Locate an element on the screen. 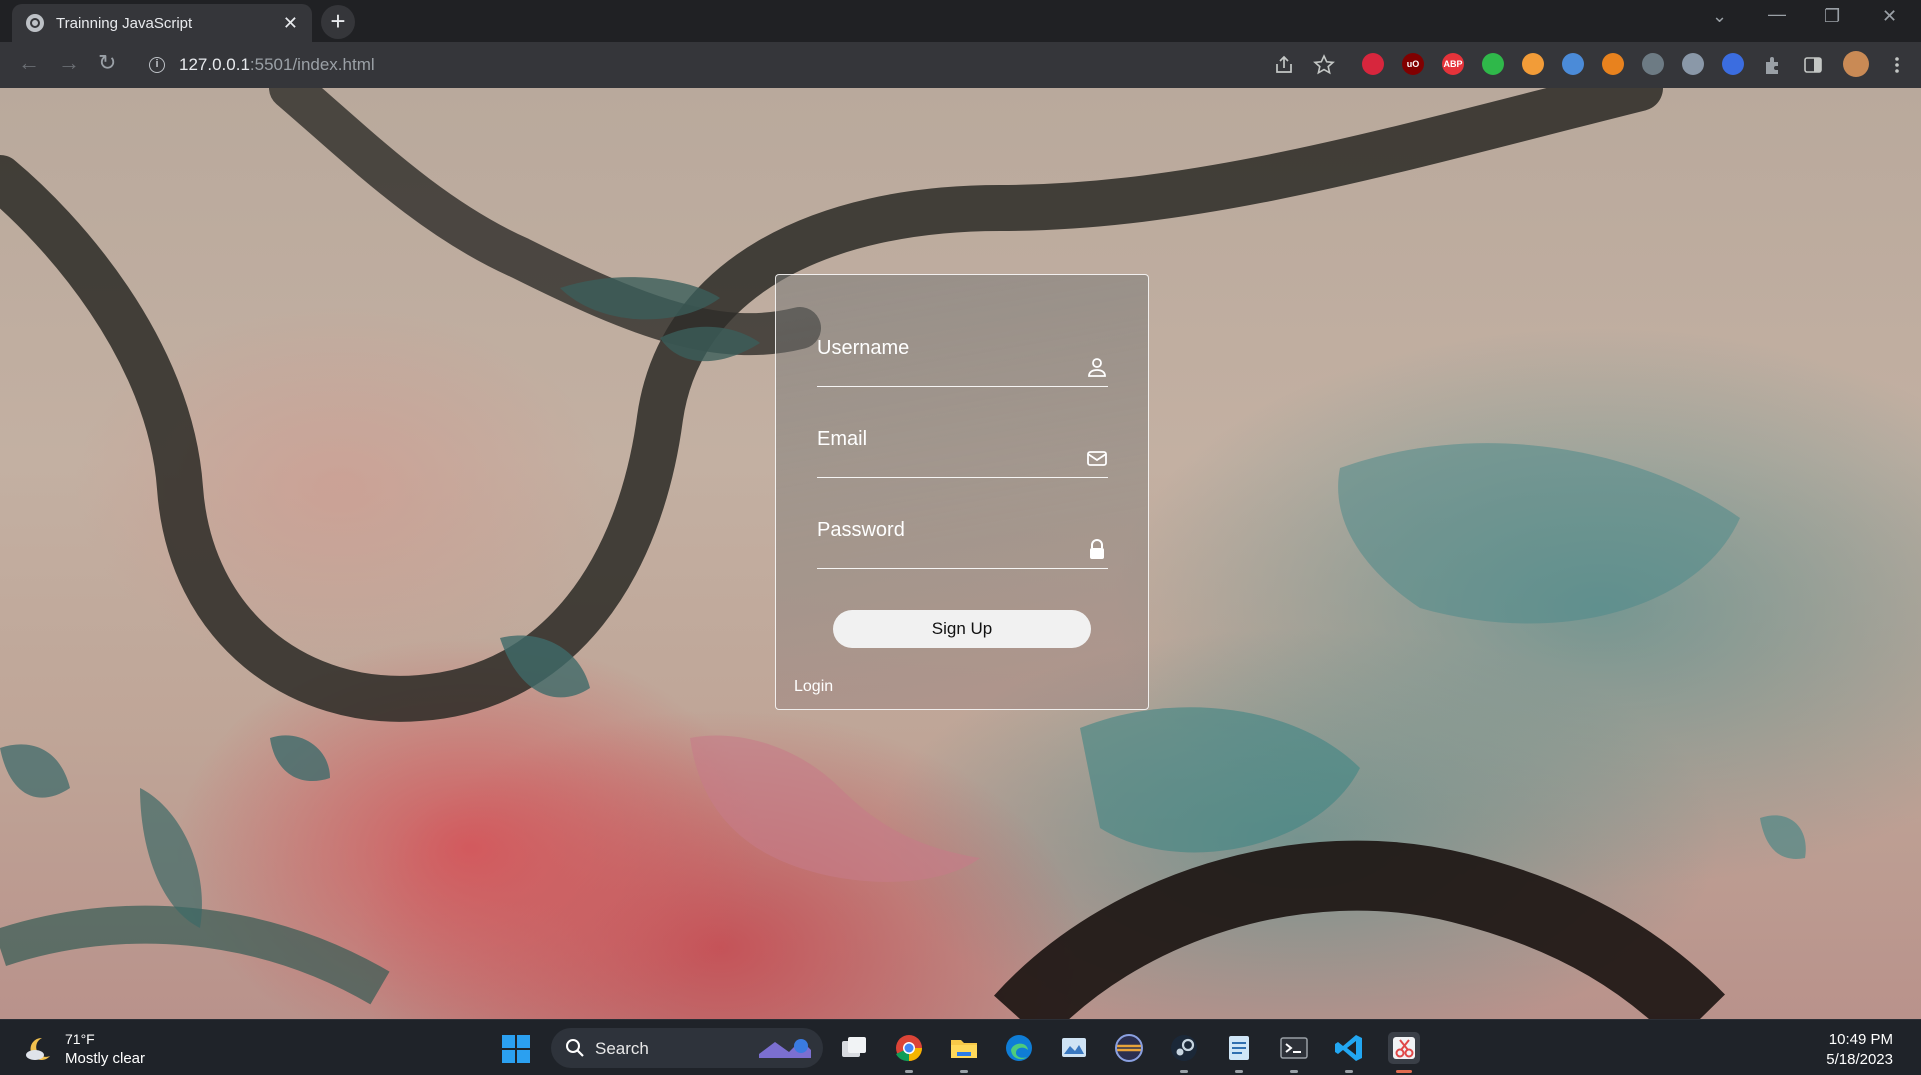 This screenshot has height=1075, width=1921. back-button: ← is located at coordinates (29, 63).